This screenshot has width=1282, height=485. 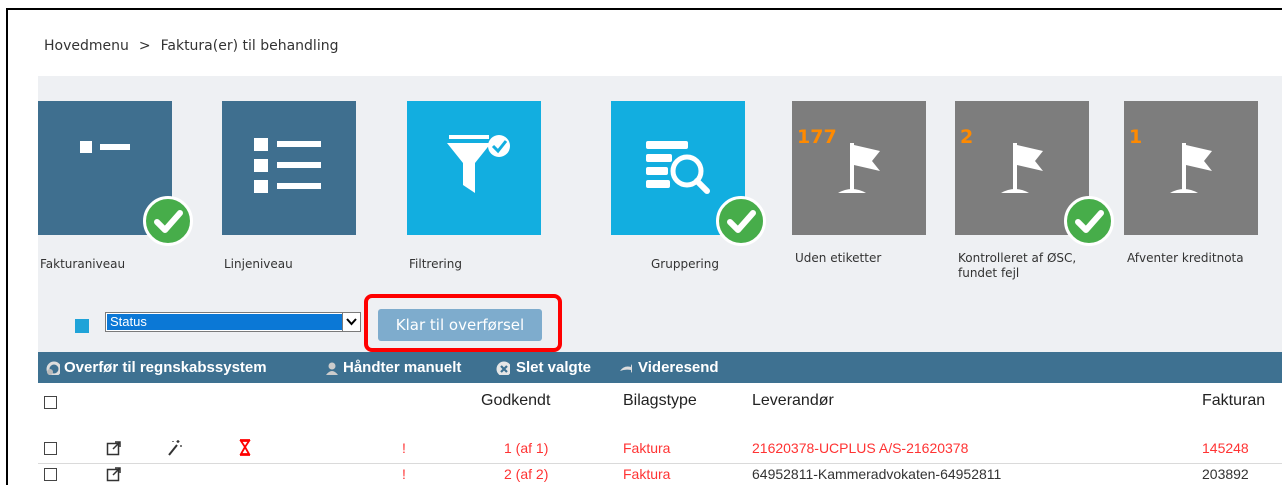 I want to click on status-select: Status, so click(x=233, y=322).